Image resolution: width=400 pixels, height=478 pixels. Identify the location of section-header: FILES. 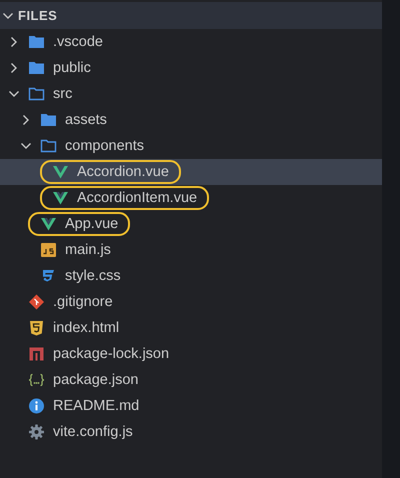
(191, 15).